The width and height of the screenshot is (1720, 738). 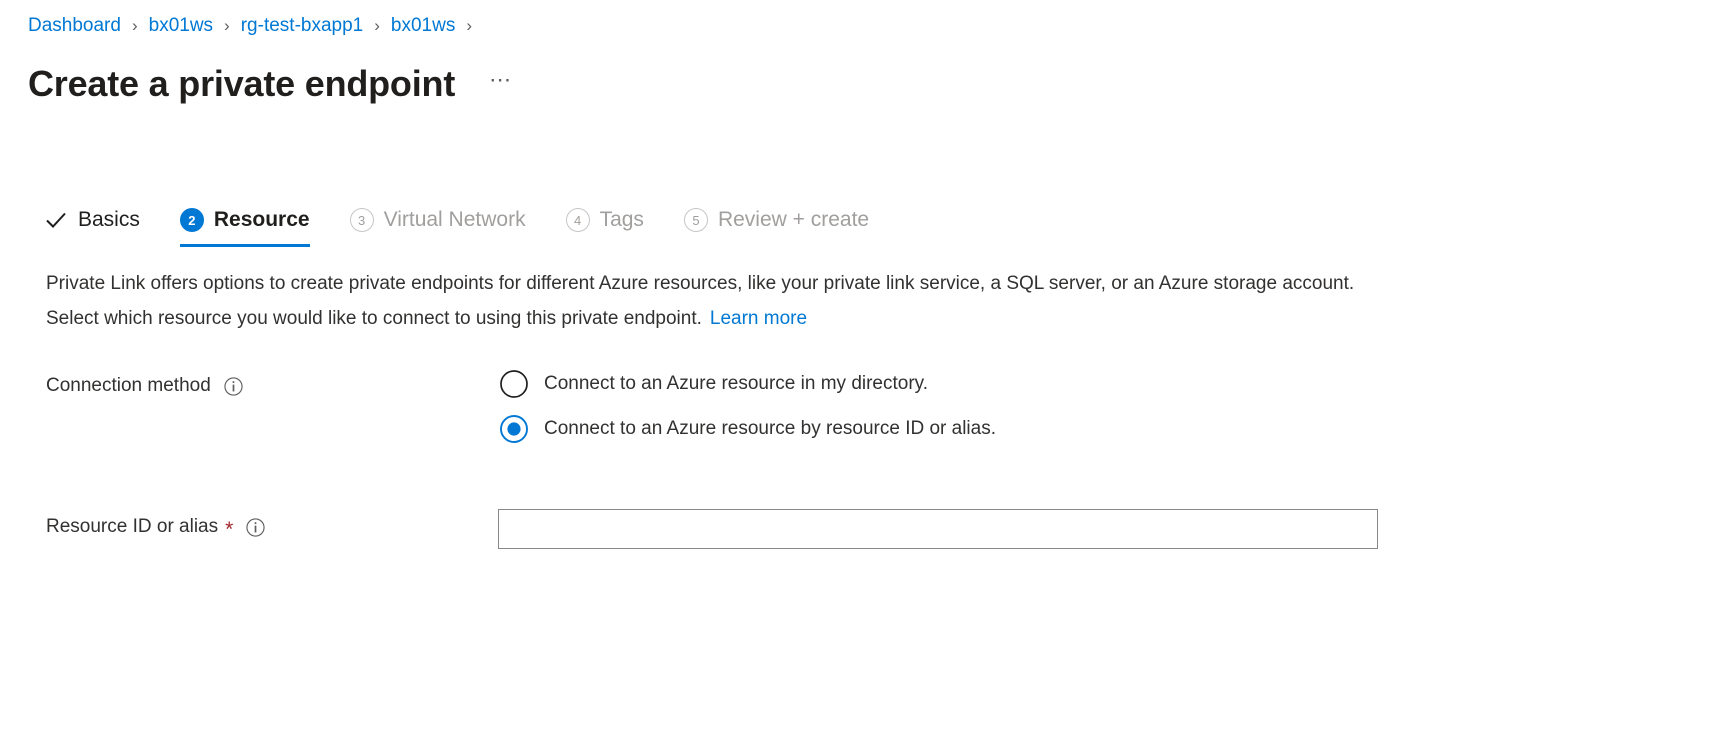 What do you see at coordinates (501, 84) in the screenshot?
I see `more-options-icon: ⋯` at bounding box center [501, 84].